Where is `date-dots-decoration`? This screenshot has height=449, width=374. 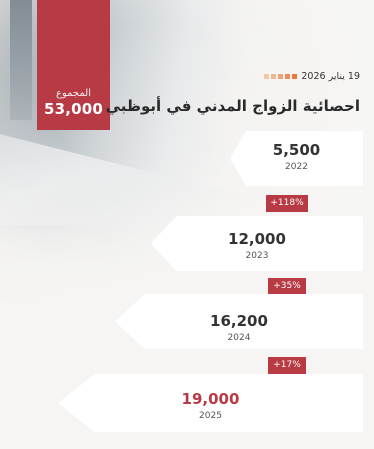 date-dots-decoration is located at coordinates (281, 76).